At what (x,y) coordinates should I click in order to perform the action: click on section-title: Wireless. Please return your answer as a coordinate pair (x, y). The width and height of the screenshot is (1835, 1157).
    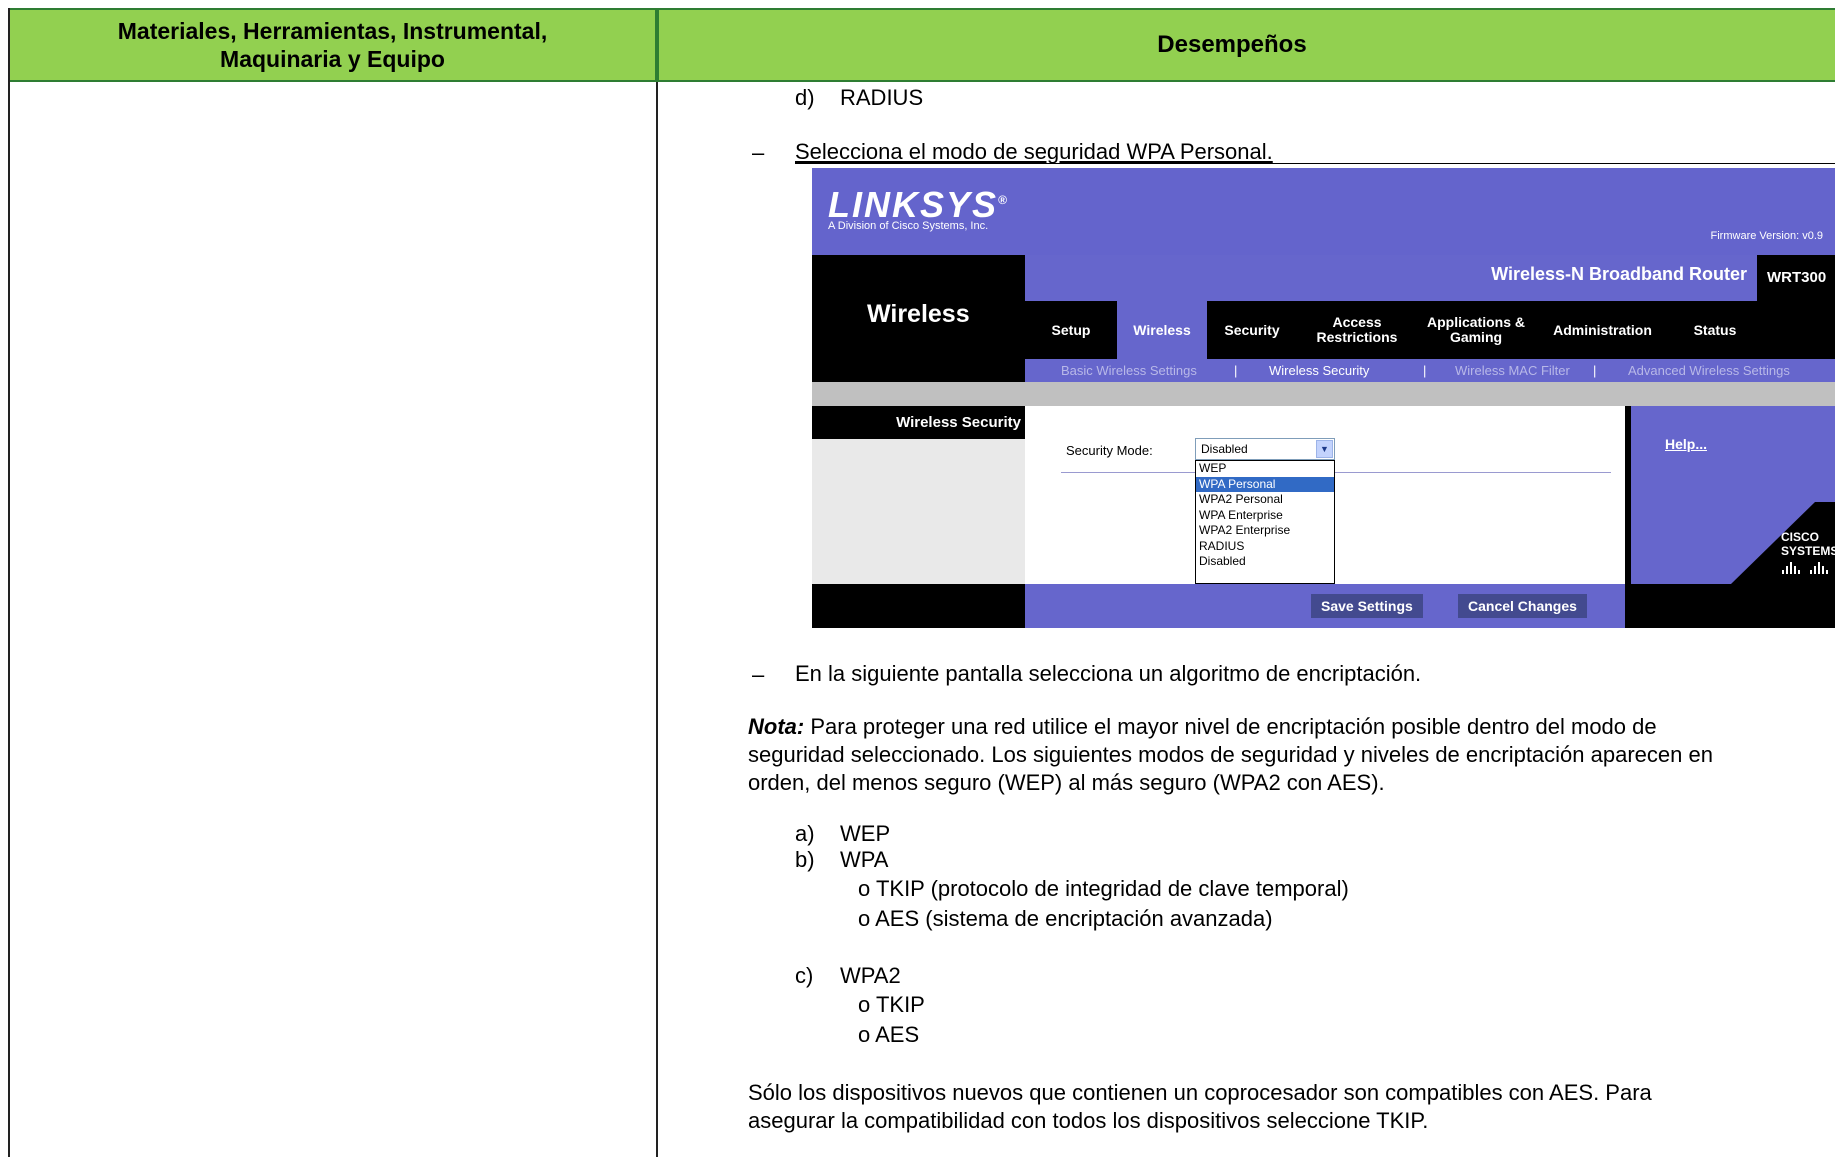
    Looking at the image, I should click on (918, 314).